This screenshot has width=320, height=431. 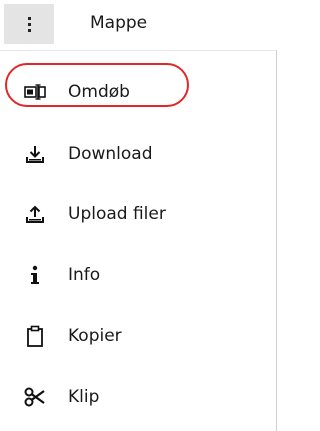 I want to click on menu-item-copy: Kopier, so click(x=135, y=336).